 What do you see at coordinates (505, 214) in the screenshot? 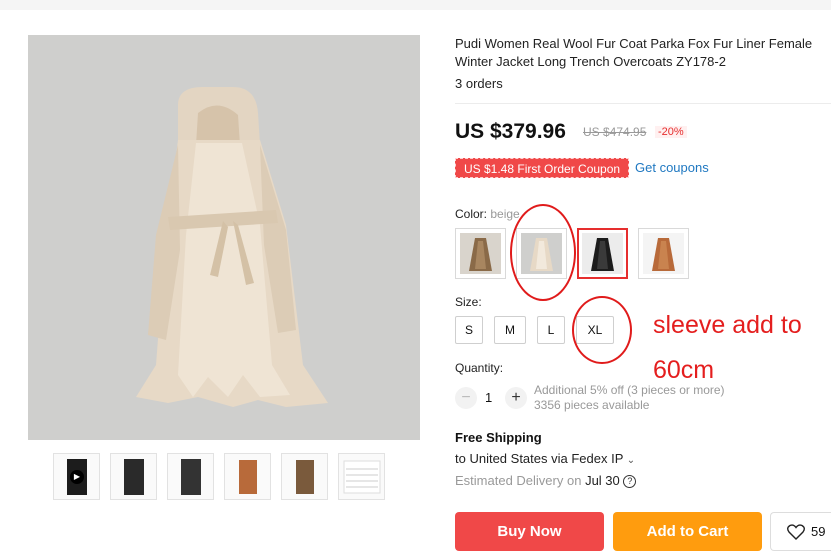
I see `selected-color-name: beige` at bounding box center [505, 214].